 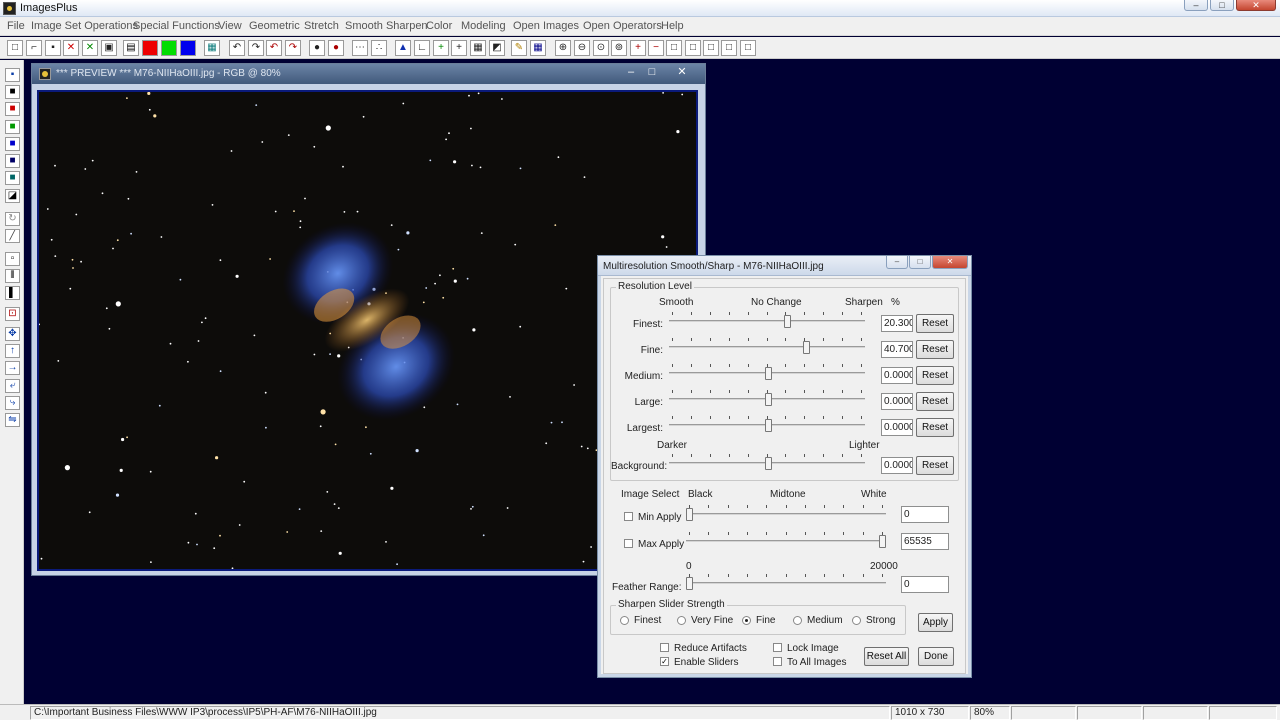 What do you see at coordinates (672, 26) in the screenshot?
I see `menu-help: Help` at bounding box center [672, 26].